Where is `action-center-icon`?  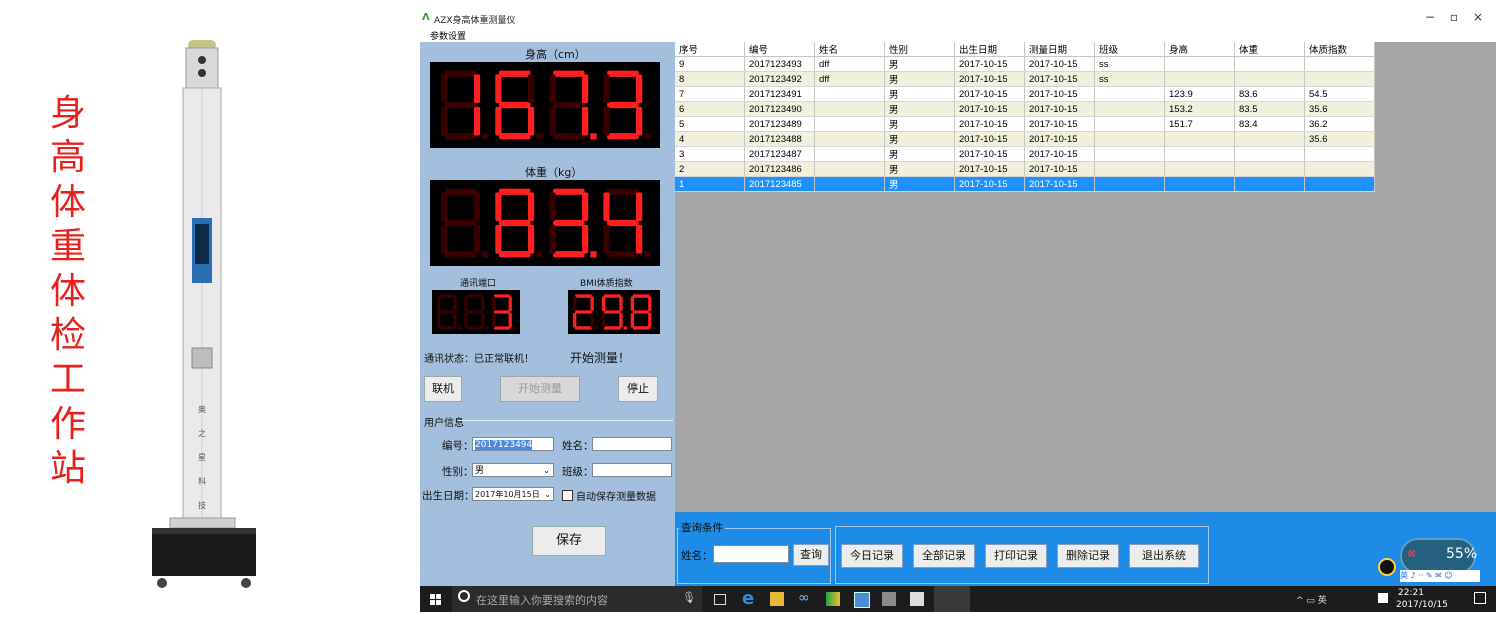
action-center-icon is located at coordinates (1480, 598).